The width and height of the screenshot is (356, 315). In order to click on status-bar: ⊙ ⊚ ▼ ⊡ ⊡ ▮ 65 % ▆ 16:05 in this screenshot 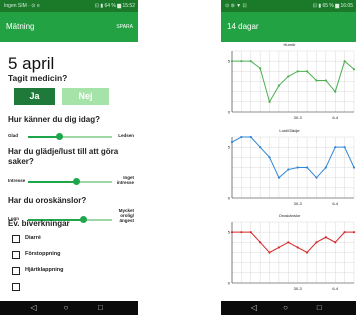, I will do `click(288, 6)`.